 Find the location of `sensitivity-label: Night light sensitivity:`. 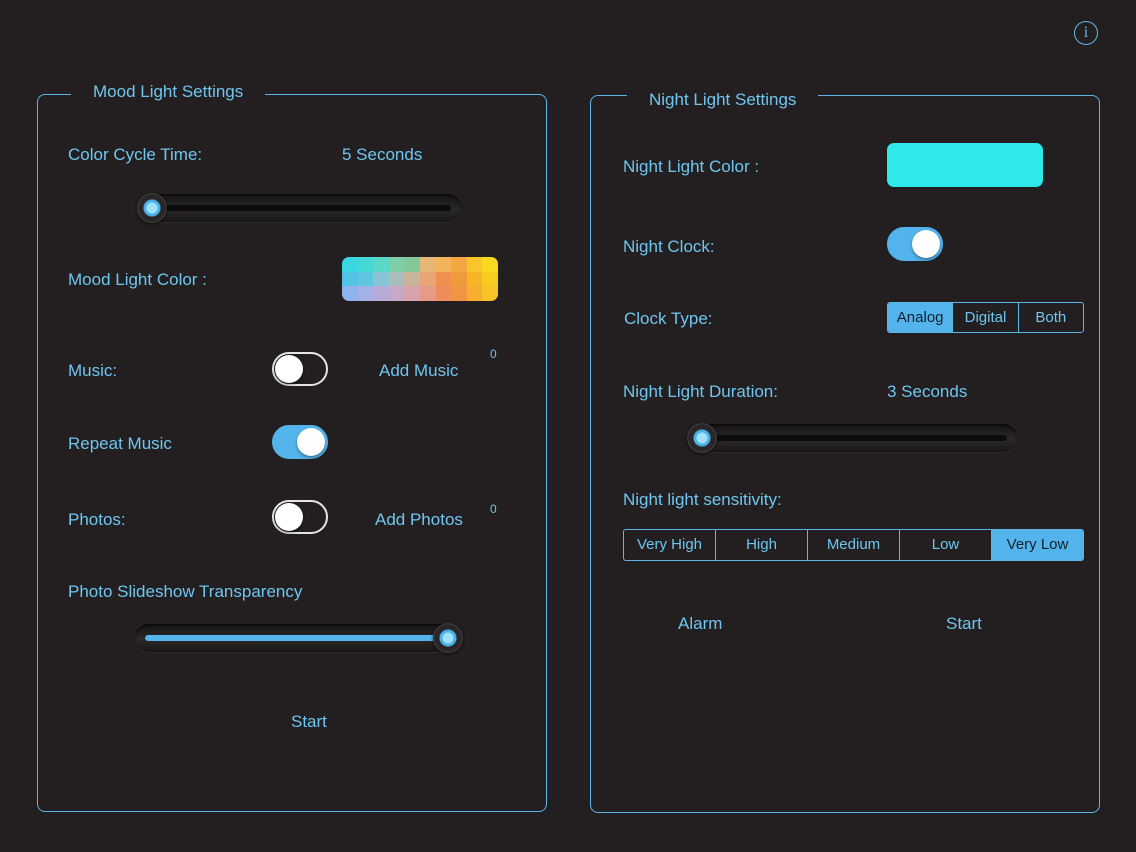

sensitivity-label: Night light sensitivity: is located at coordinates (702, 499).